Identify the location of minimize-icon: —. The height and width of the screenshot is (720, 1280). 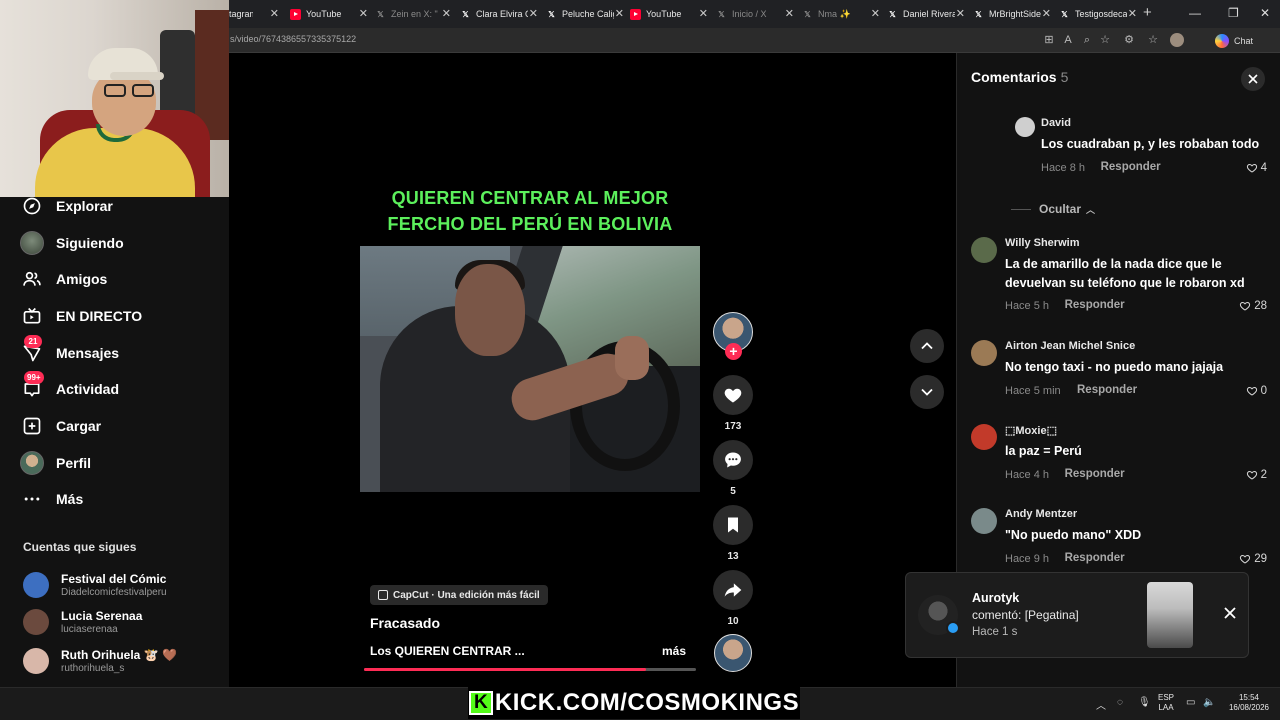
(1195, 13).